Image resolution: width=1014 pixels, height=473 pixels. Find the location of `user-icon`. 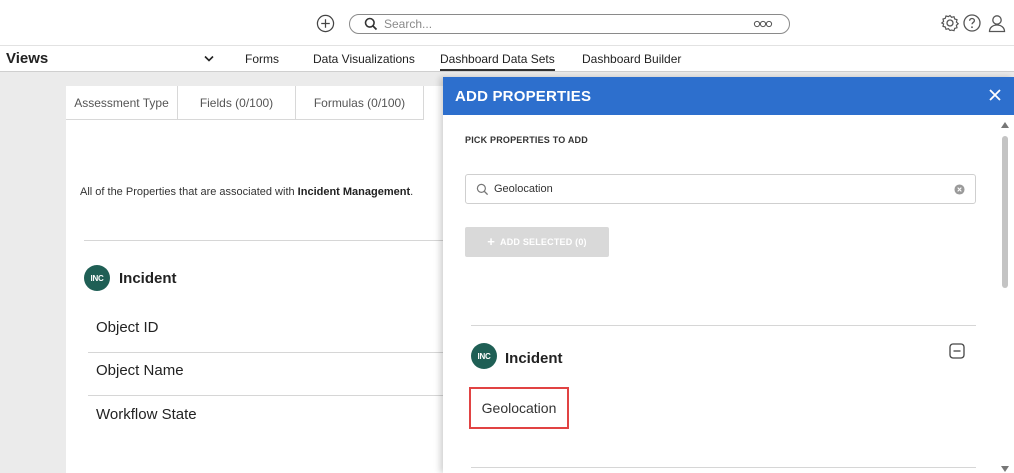

user-icon is located at coordinates (997, 23).